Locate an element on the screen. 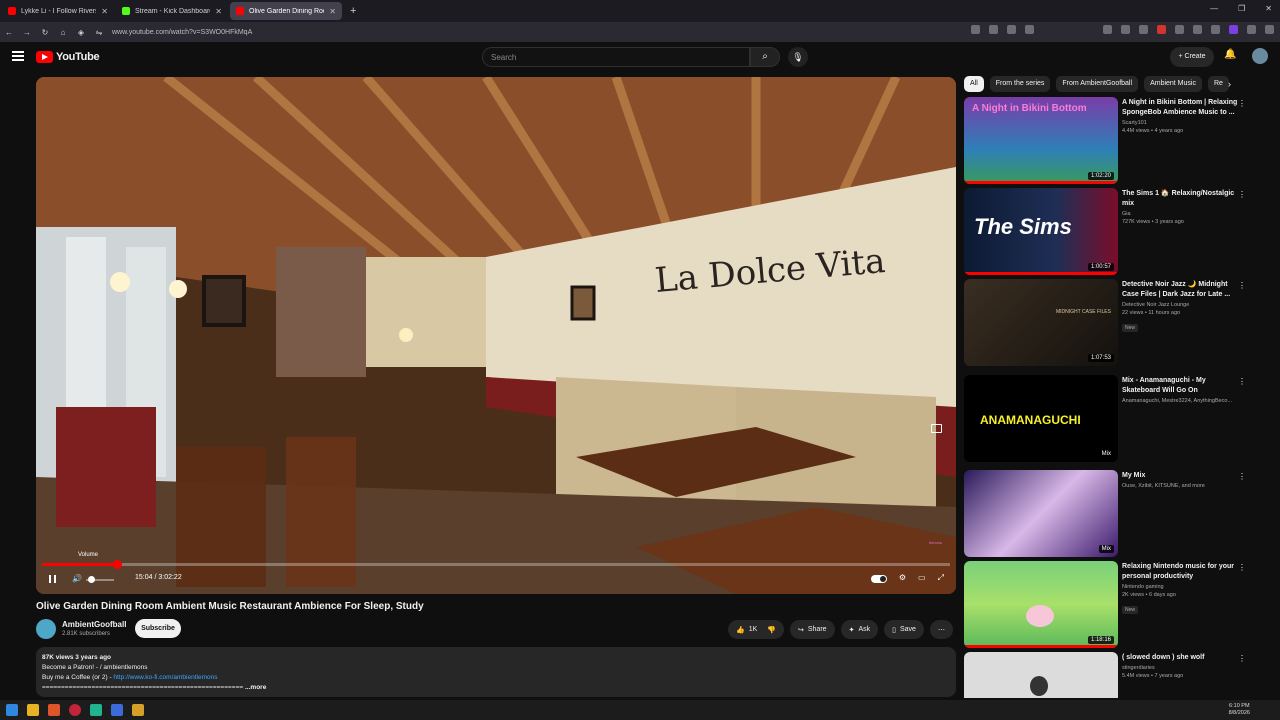 The image size is (1280, 720). hamburger-menu-icon is located at coordinates (18, 56).